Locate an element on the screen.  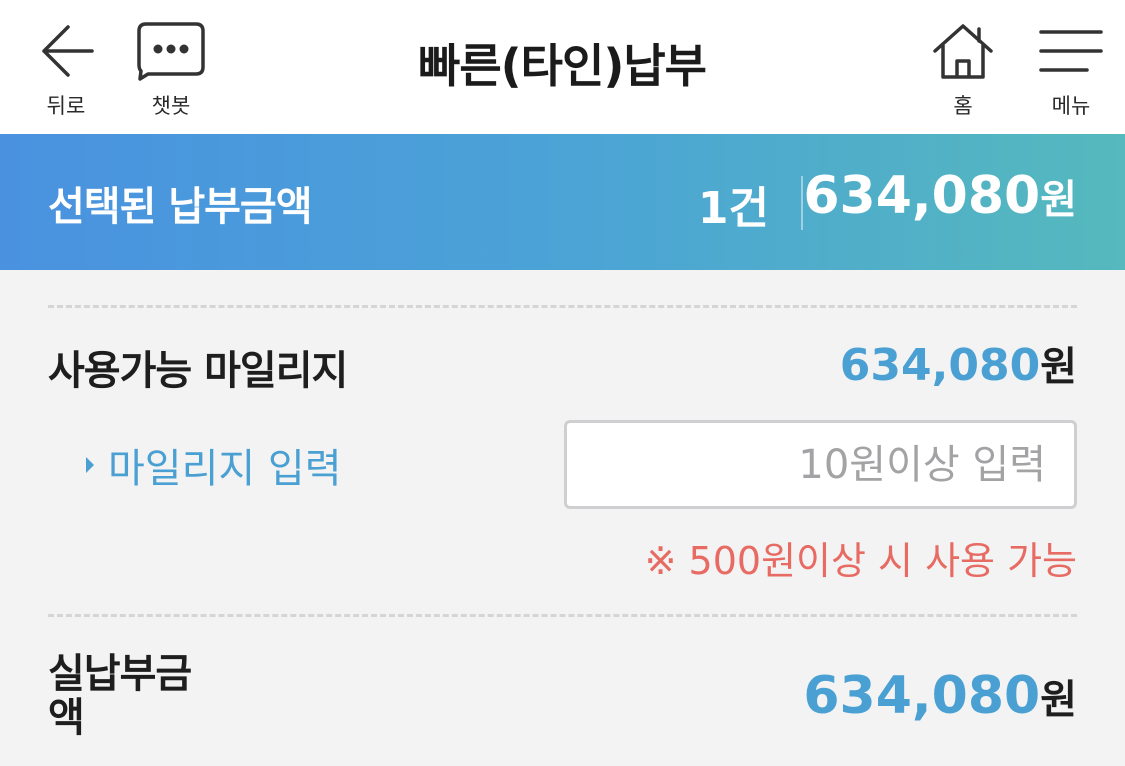
chatbot-label: 챗봇 is located at coordinates (171, 106).